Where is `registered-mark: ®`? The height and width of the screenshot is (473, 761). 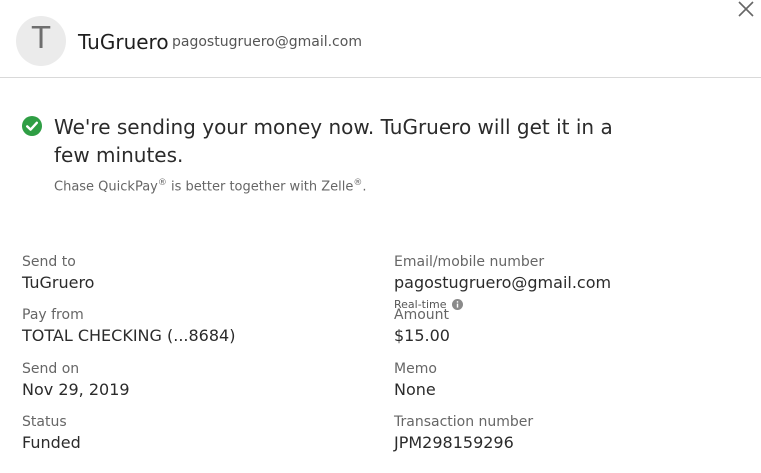 registered-mark: ® is located at coordinates (162, 183).